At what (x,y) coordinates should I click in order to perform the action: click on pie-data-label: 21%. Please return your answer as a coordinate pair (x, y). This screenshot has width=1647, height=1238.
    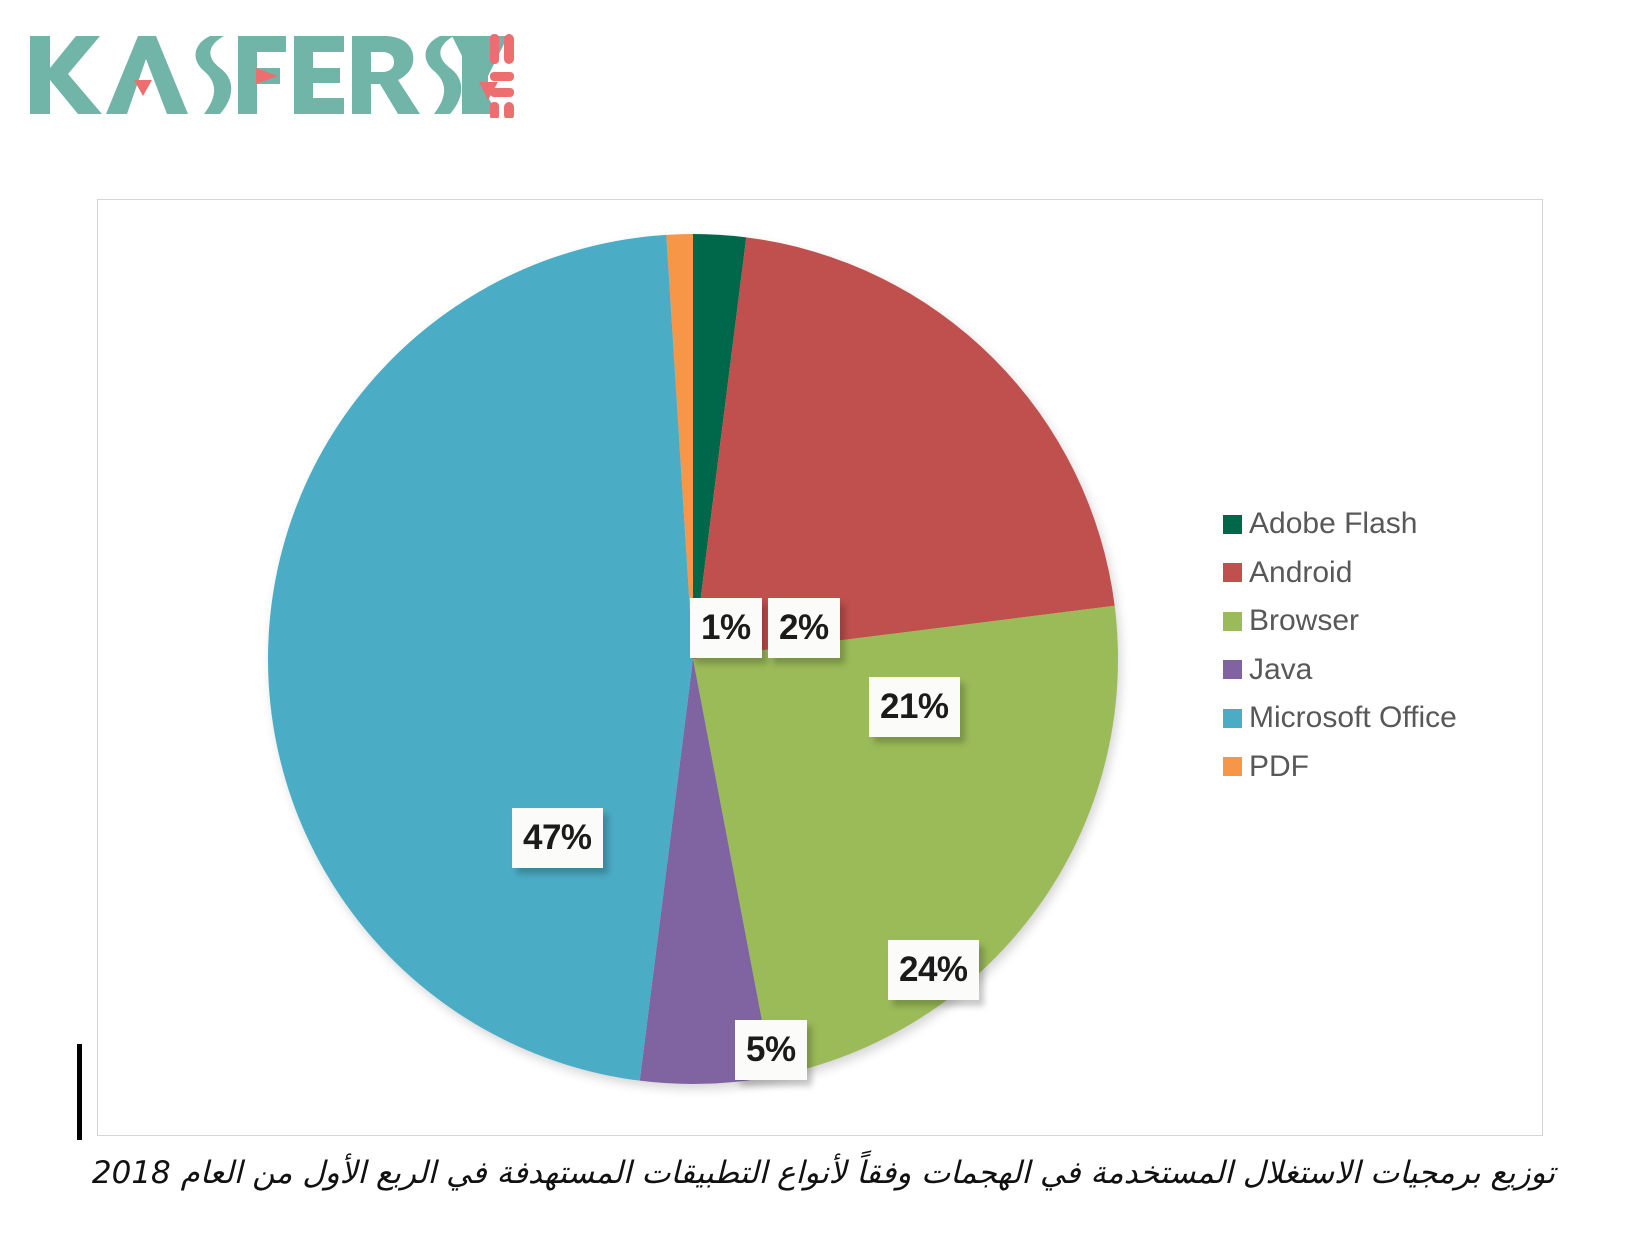
    Looking at the image, I should click on (914, 707).